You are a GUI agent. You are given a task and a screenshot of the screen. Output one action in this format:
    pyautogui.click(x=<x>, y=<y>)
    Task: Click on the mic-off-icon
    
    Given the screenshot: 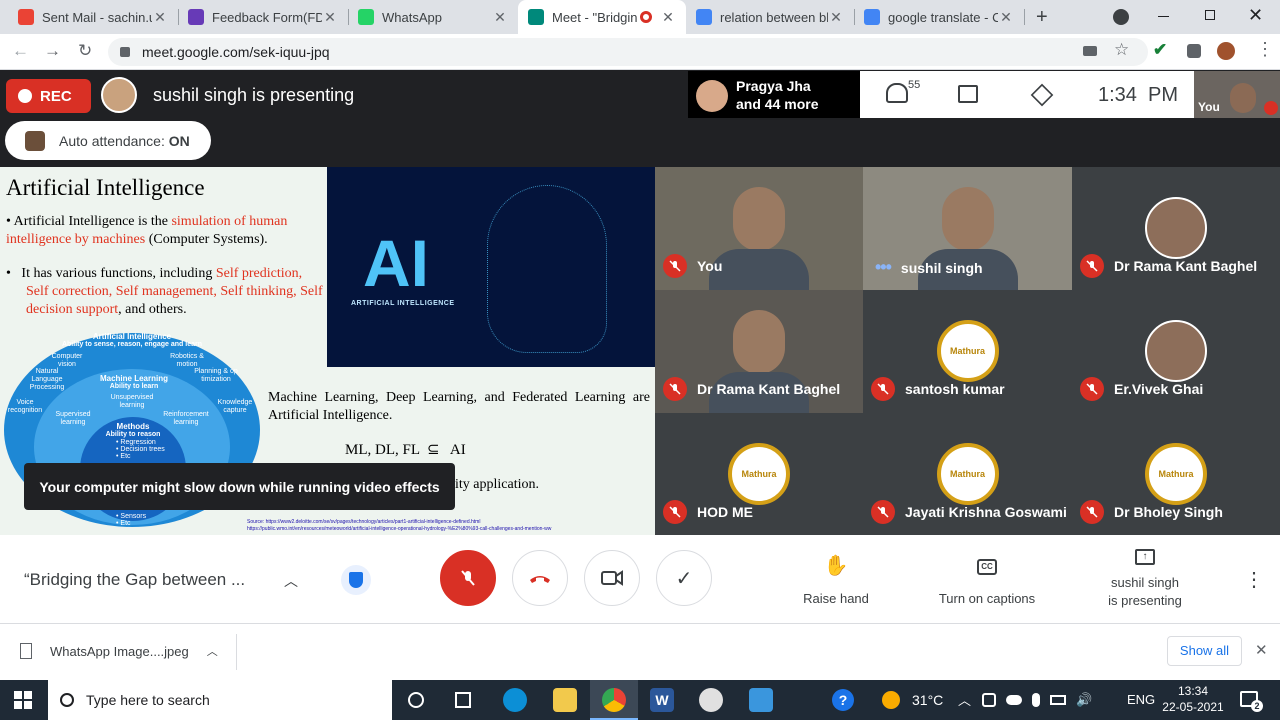 What is the action you would take?
    pyautogui.click(x=675, y=512)
    